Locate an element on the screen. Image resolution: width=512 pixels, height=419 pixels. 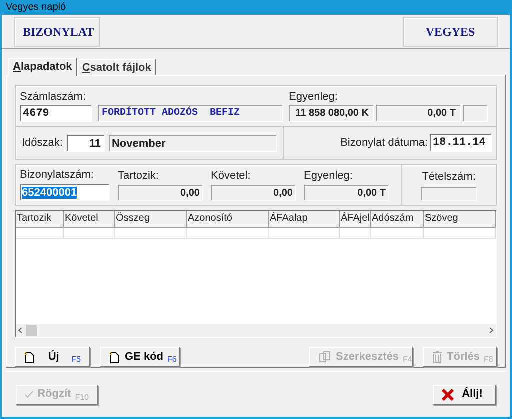
field-label: Tartozik: is located at coordinates (139, 176).